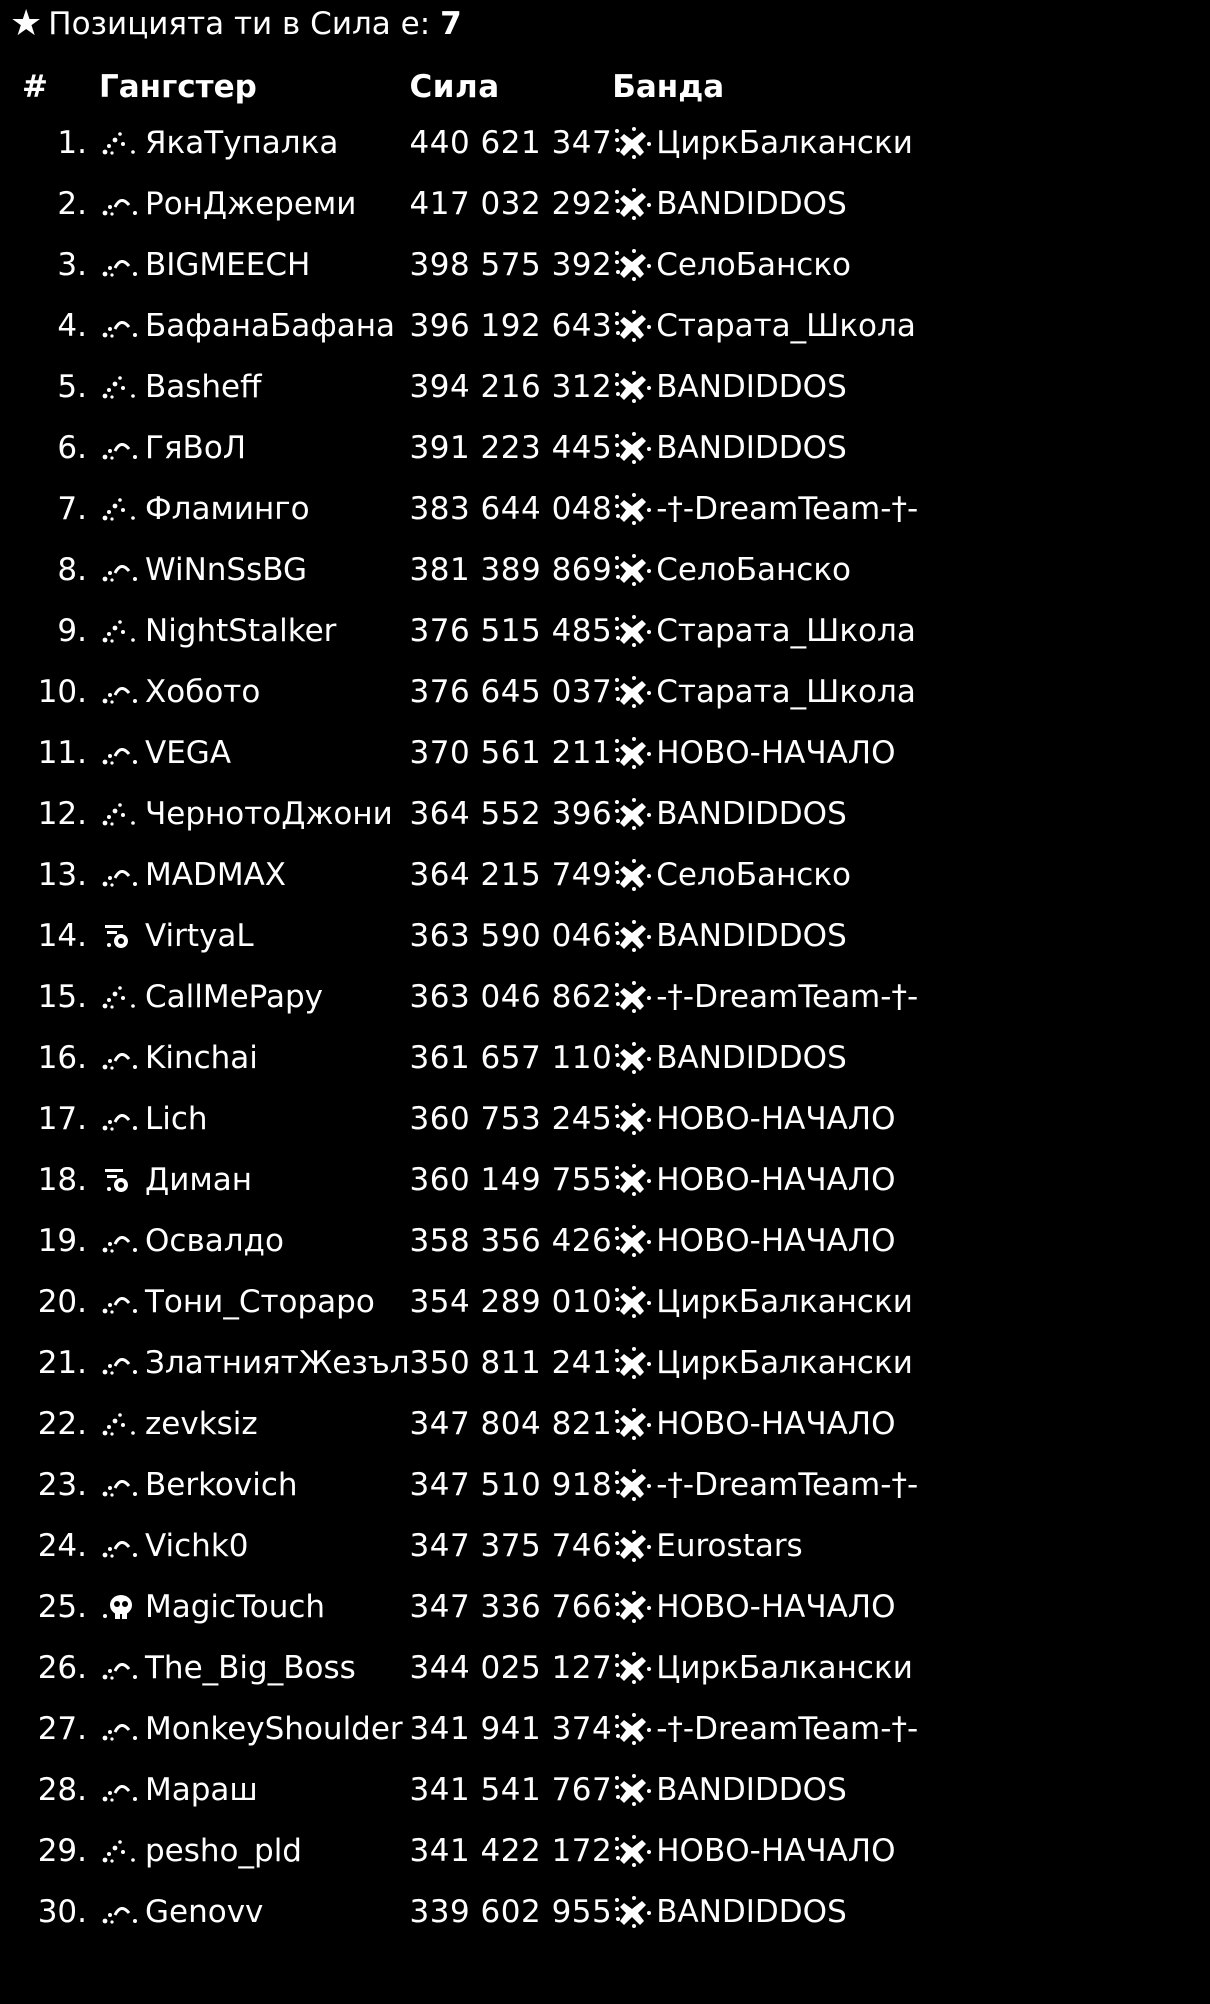 This screenshot has width=1210, height=2004. I want to click on player-name-link: Хобото, so click(202, 692).